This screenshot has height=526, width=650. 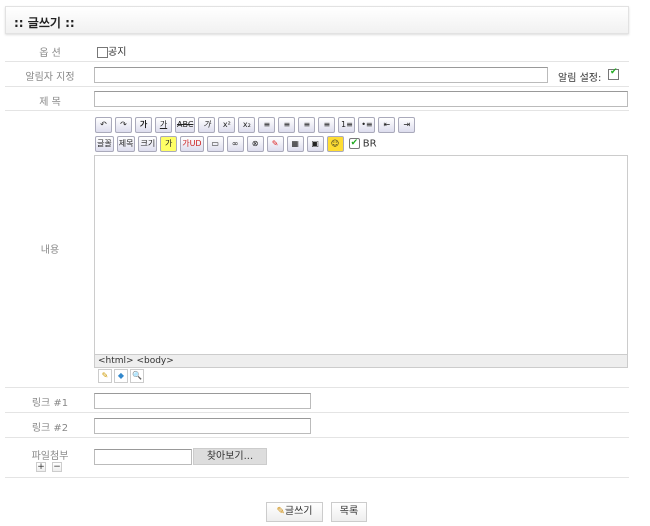 I want to click on outdent-button: ⇤, so click(x=387, y=125).